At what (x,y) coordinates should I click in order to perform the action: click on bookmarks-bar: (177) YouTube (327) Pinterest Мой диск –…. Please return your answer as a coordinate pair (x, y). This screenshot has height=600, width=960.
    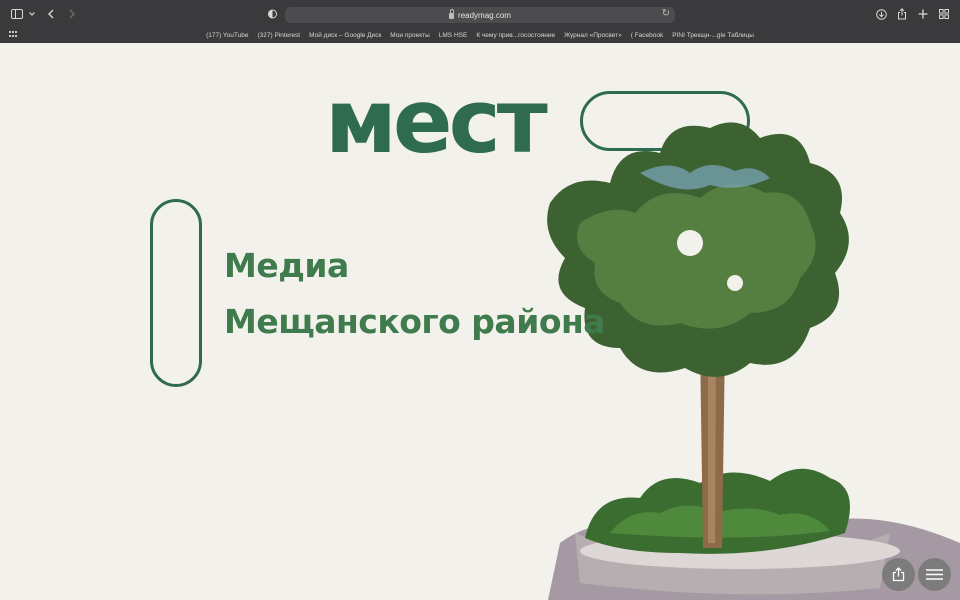
    Looking at the image, I should click on (480, 35).